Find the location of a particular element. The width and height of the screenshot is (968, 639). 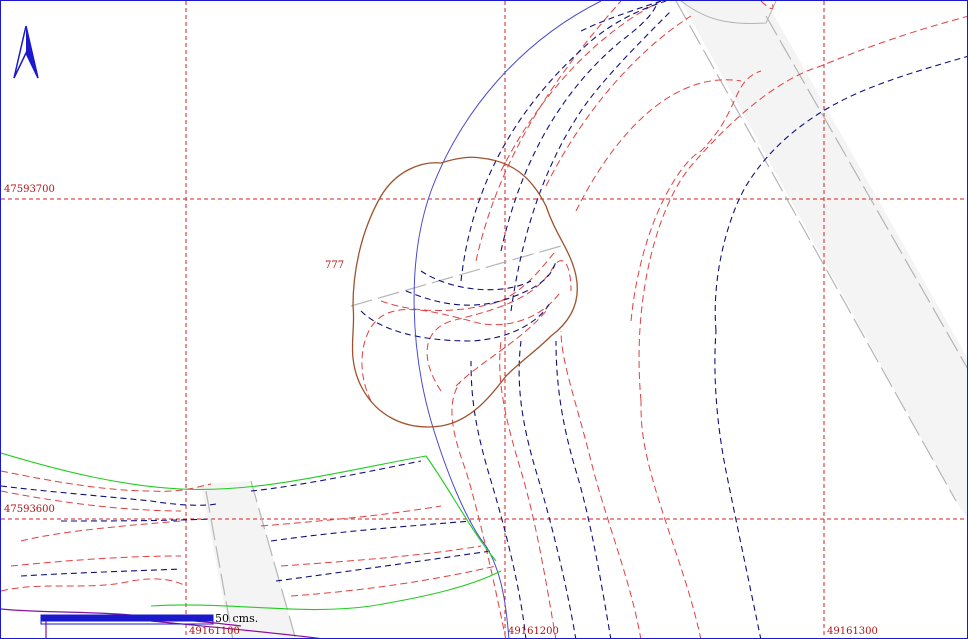

north-arrow-icon is located at coordinates (26, 52).